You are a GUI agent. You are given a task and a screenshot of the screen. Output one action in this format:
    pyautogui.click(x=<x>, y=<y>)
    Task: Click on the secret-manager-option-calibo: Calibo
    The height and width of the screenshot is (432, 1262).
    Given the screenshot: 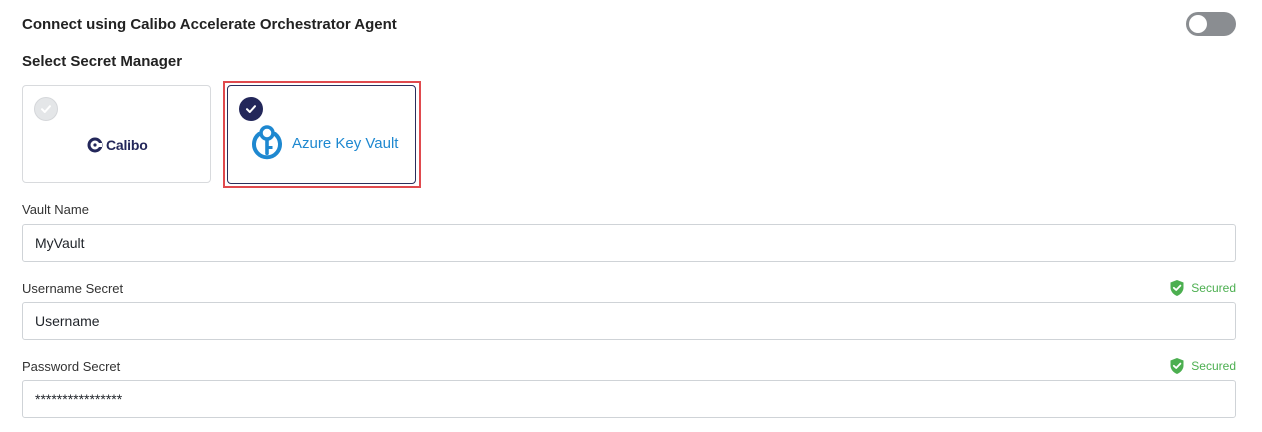 What is the action you would take?
    pyautogui.click(x=116, y=134)
    